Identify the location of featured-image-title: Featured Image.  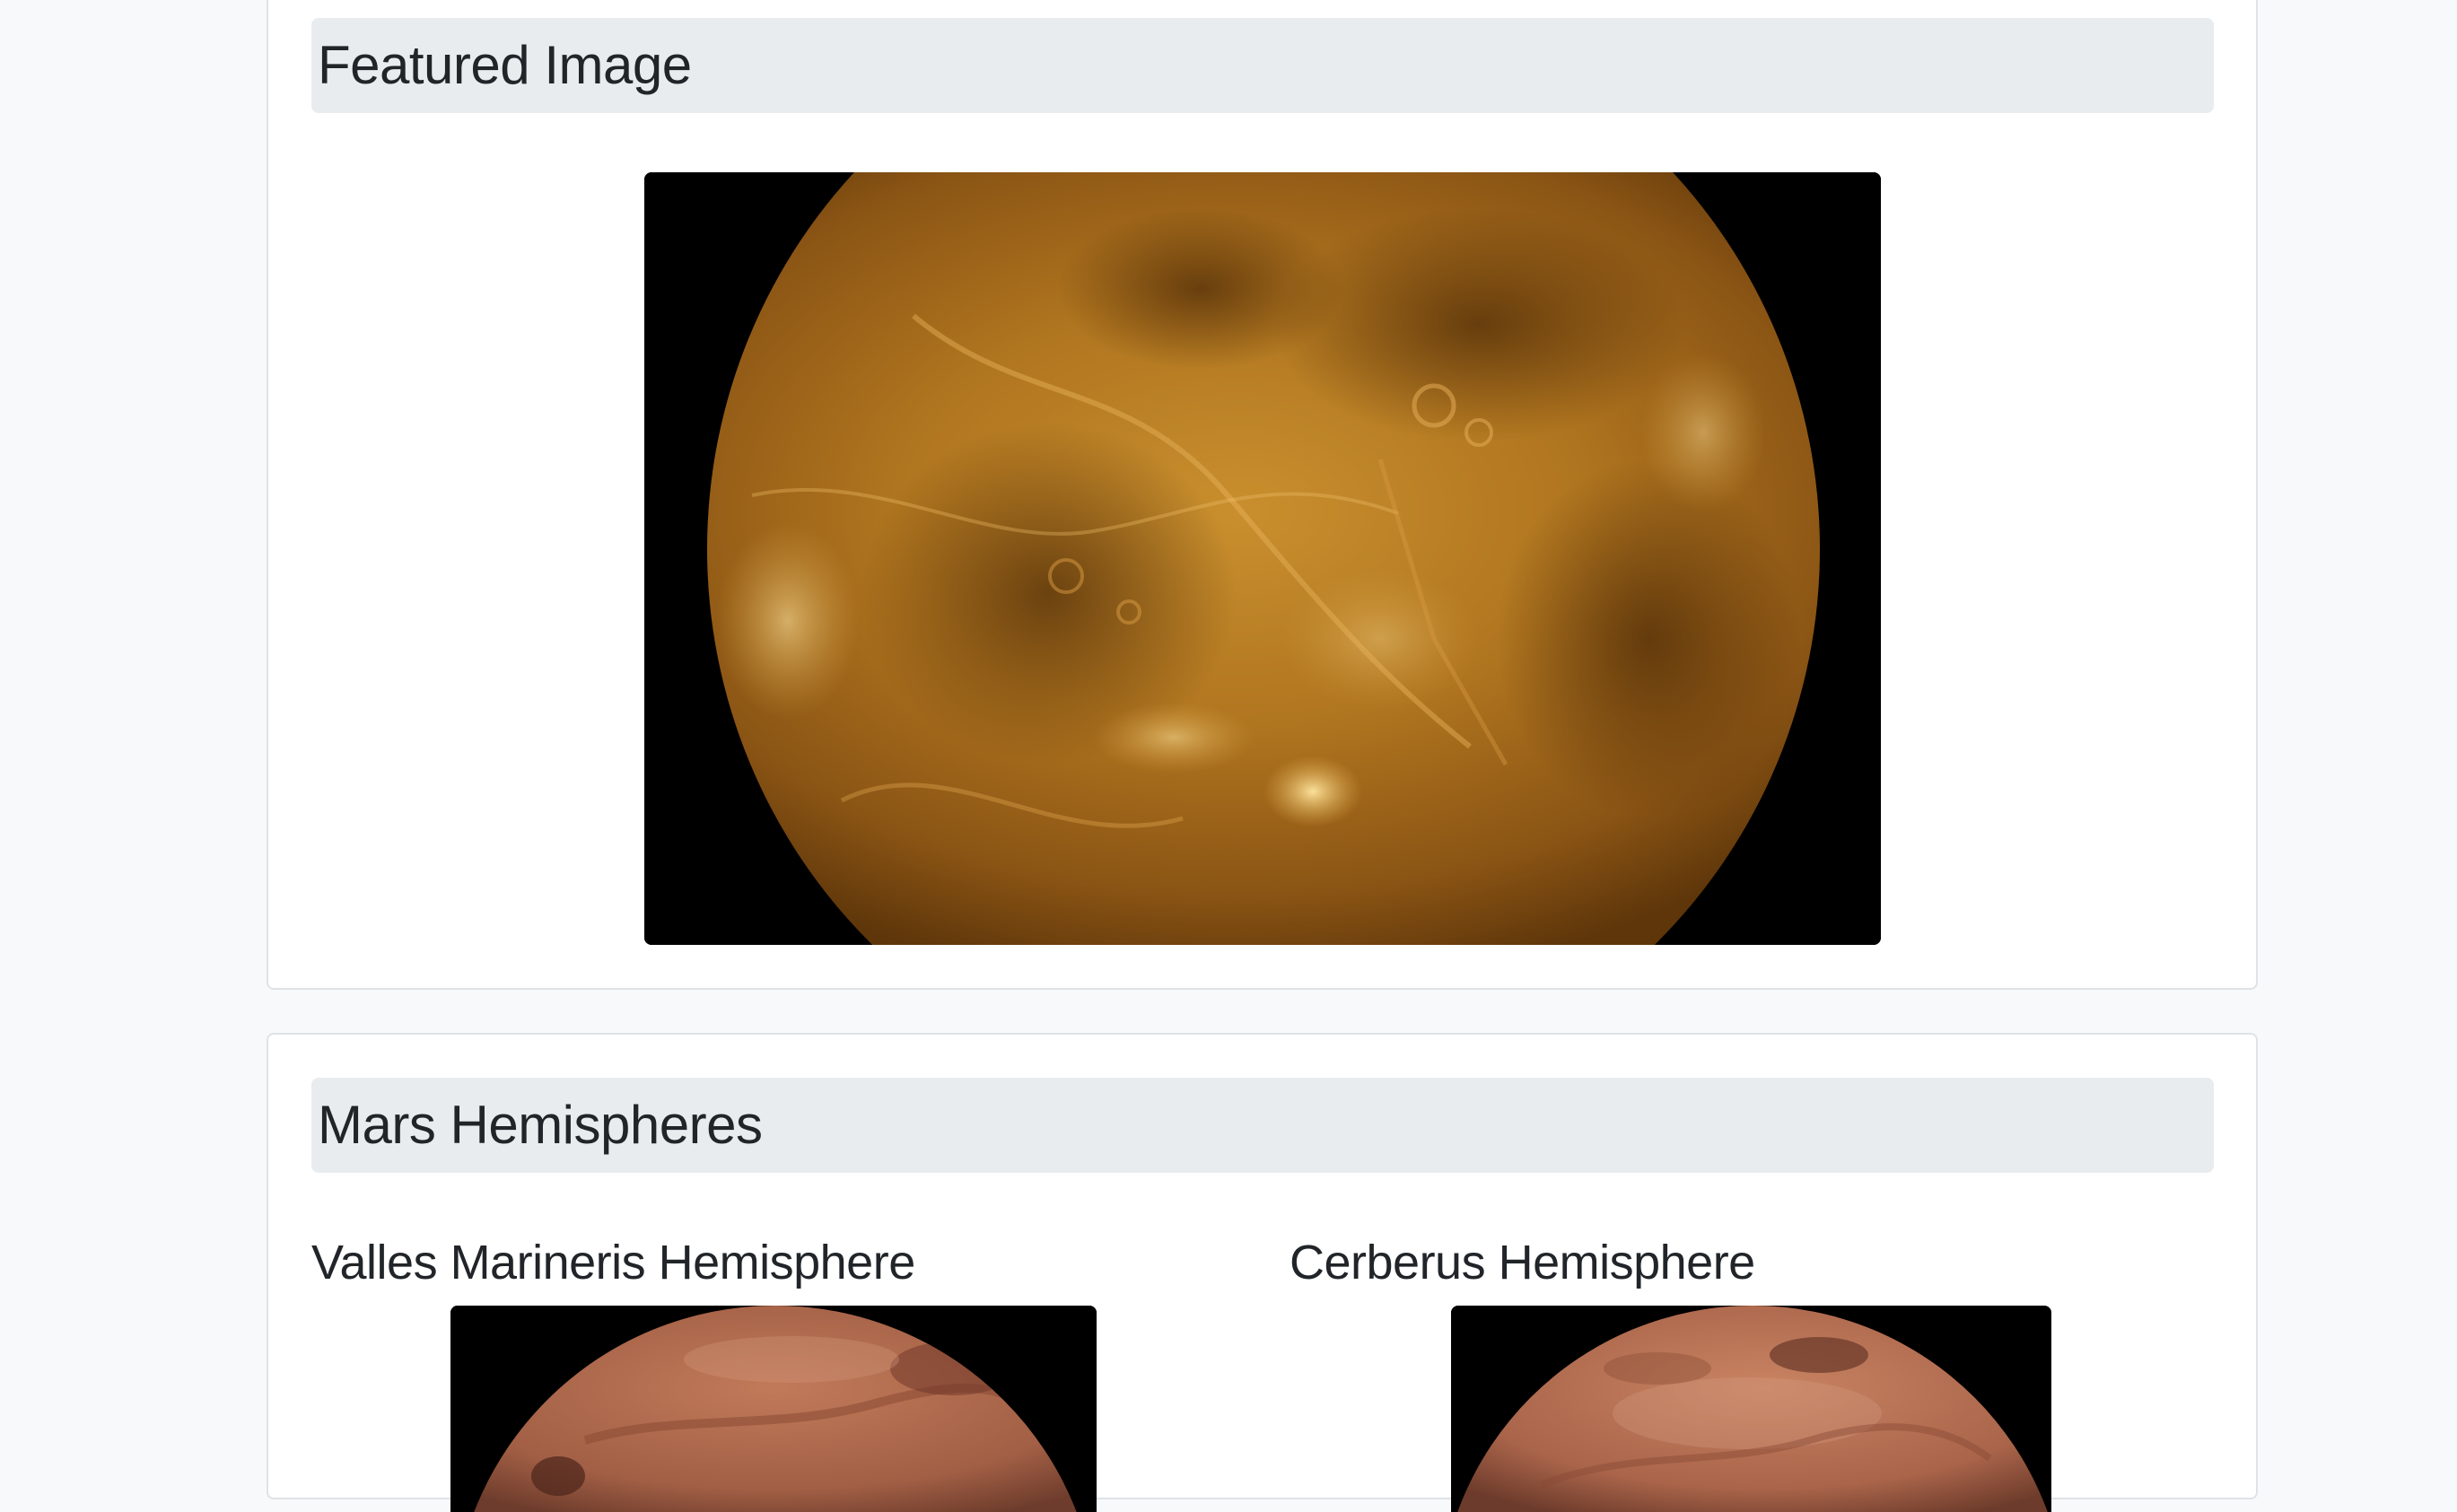
(505, 65).